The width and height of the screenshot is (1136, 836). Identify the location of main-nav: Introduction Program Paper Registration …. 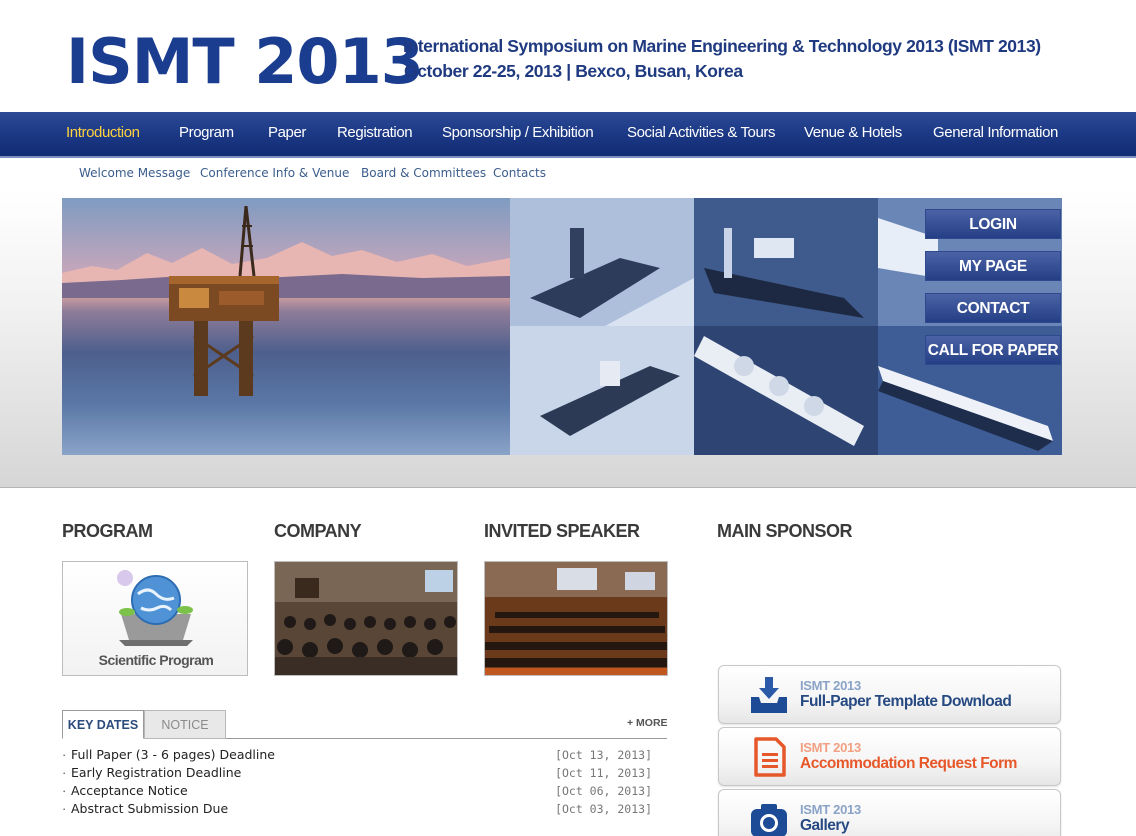
(568, 135).